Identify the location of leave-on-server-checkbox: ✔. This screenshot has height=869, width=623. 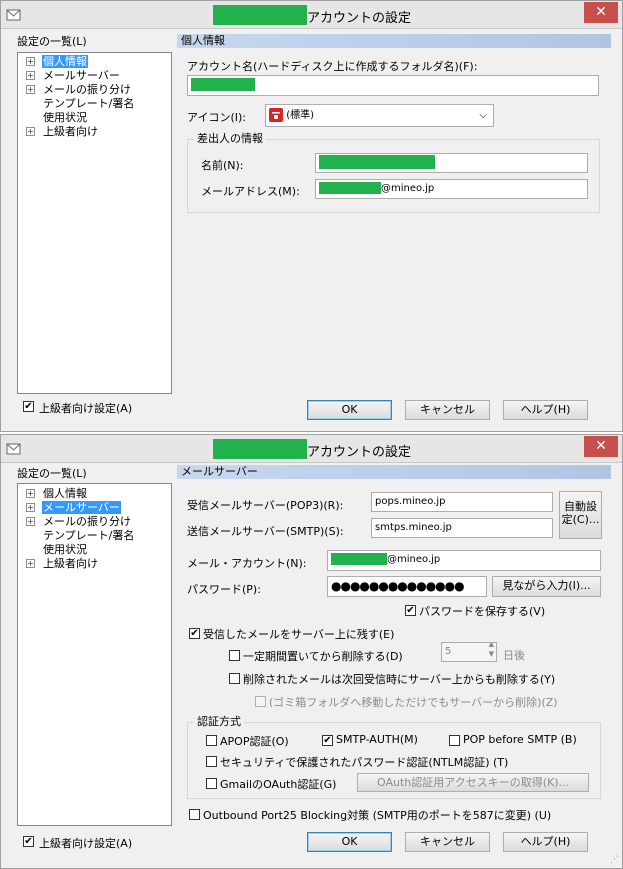
(194, 633).